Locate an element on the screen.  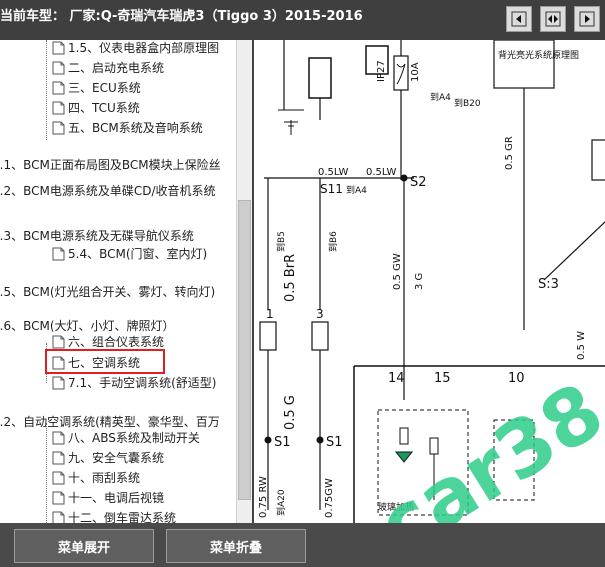
pin-10-label: 10 is located at coordinates (516, 378).